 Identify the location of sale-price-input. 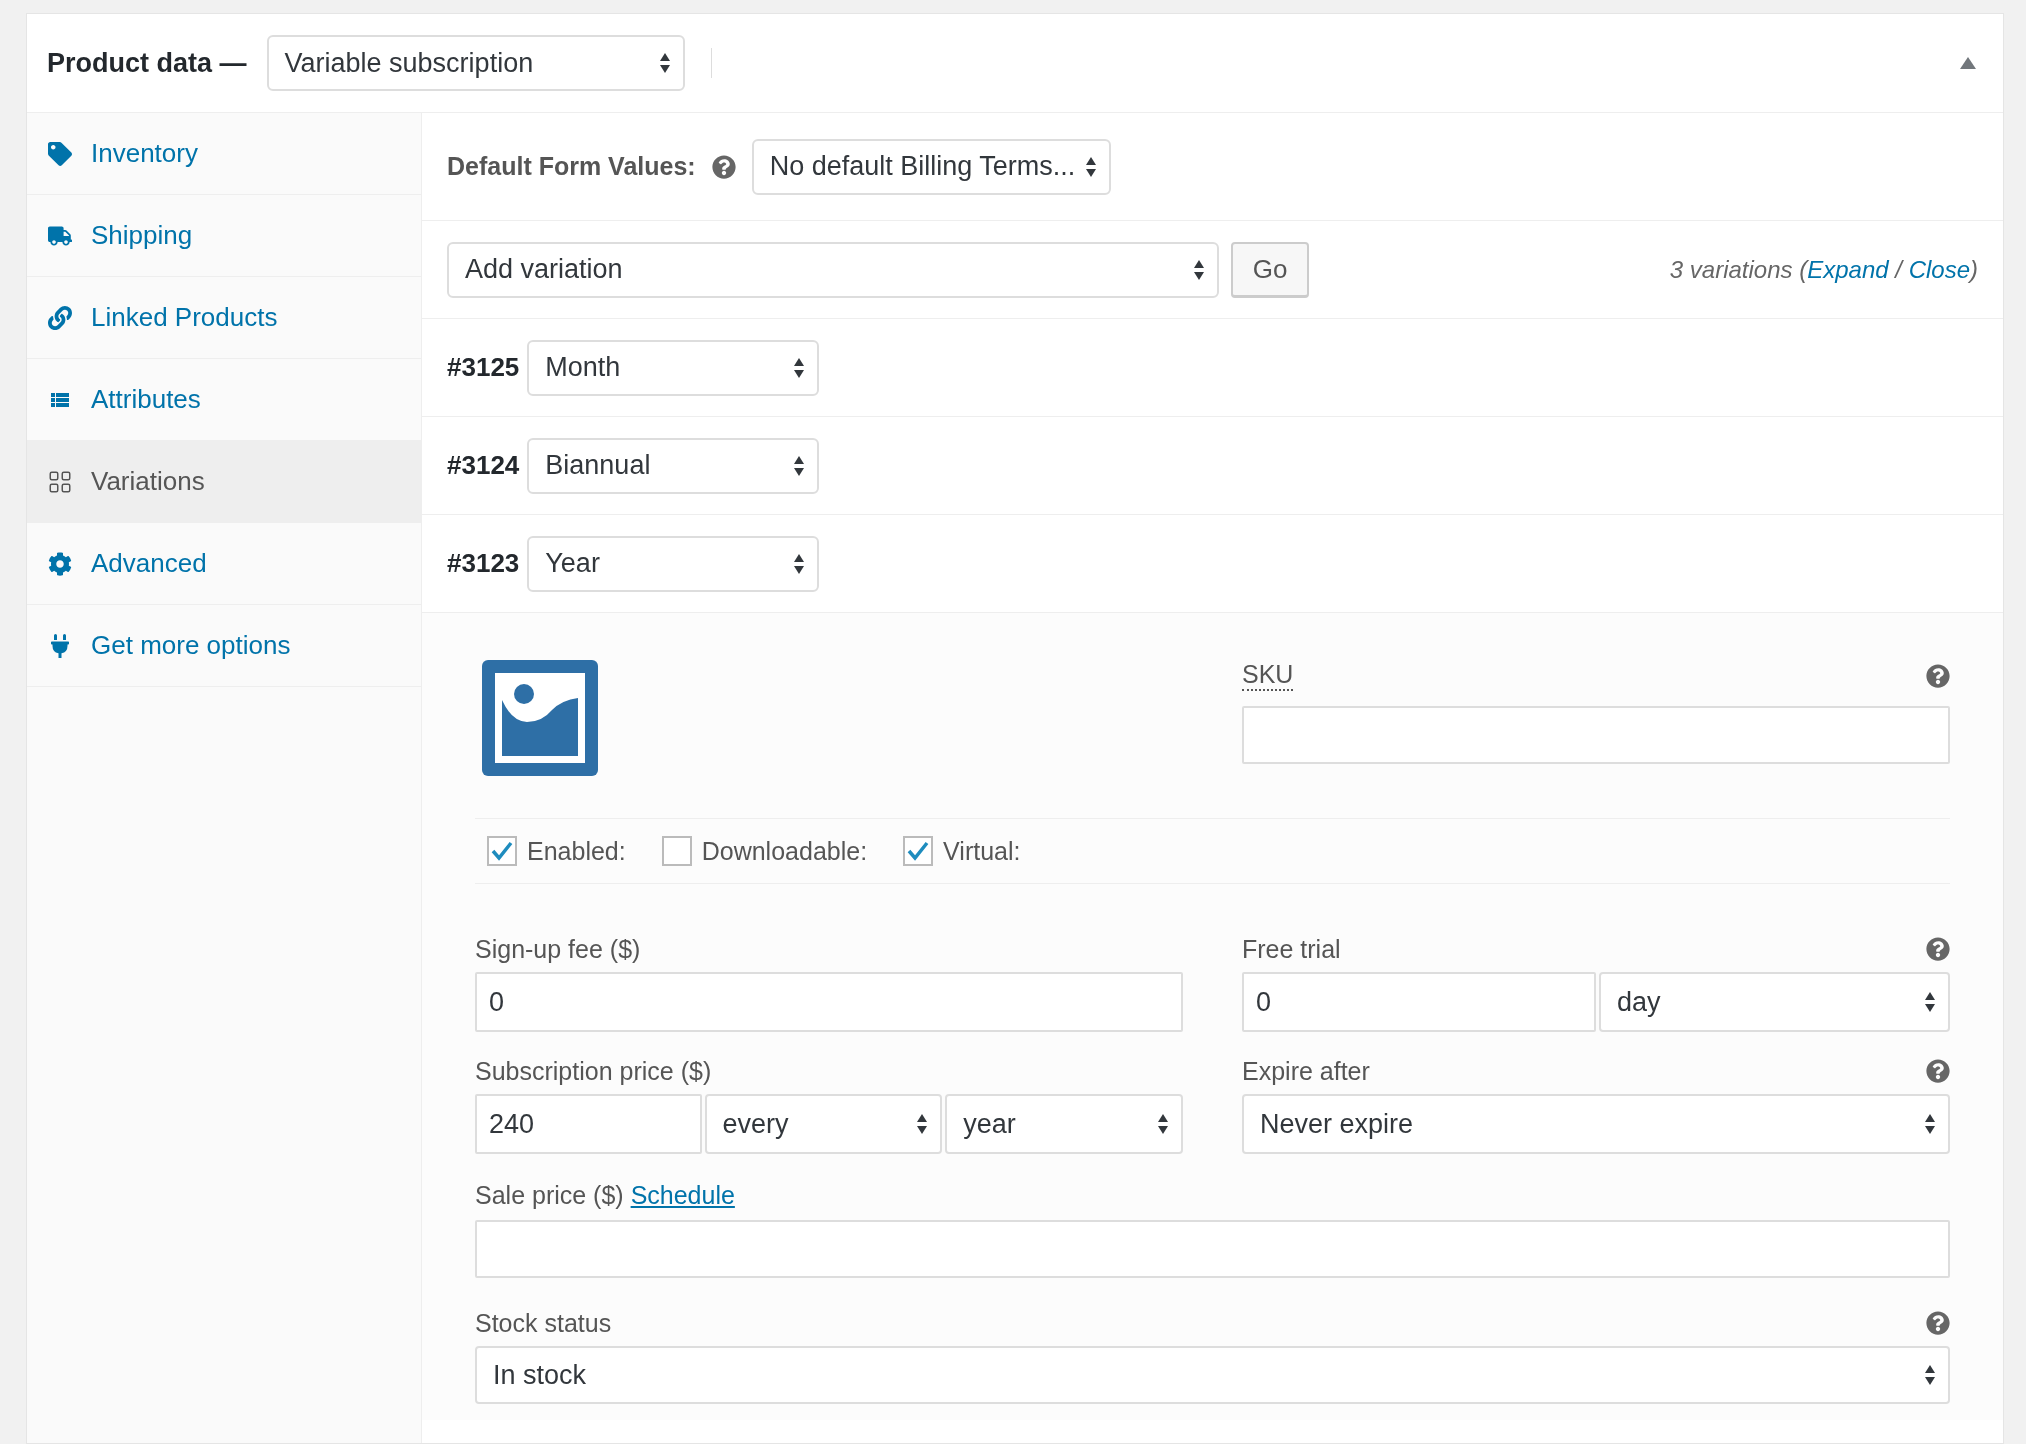
(1212, 1249).